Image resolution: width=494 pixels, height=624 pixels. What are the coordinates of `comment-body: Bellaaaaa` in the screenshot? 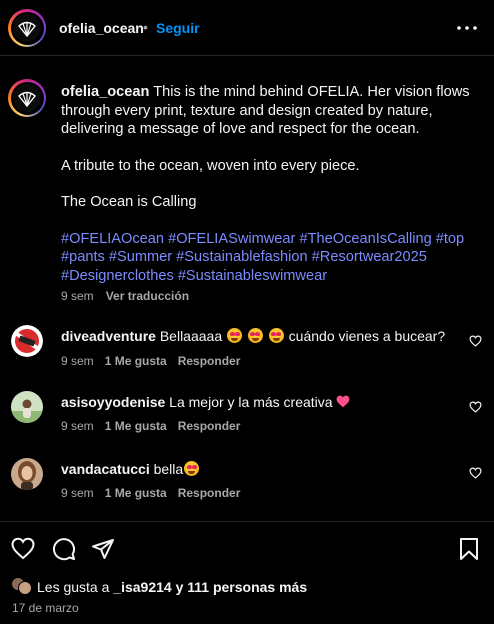 It's located at (191, 336).